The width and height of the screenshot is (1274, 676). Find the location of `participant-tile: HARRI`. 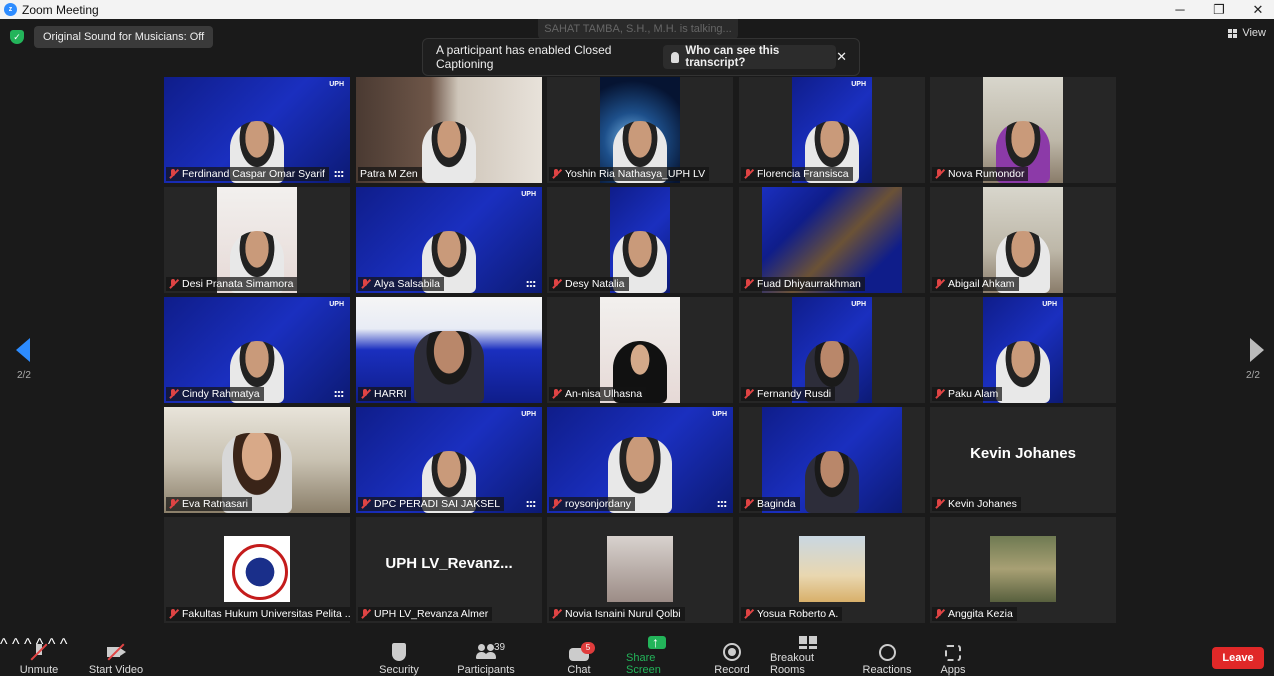

participant-tile: HARRI is located at coordinates (449, 350).